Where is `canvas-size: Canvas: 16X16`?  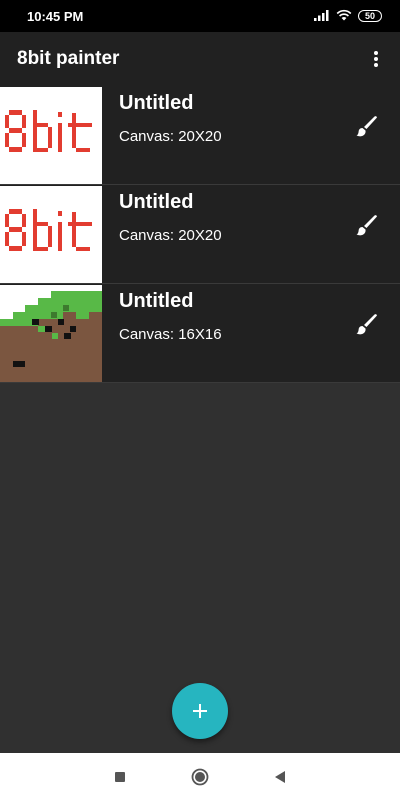
canvas-size: Canvas: 16X16 is located at coordinates (170, 334).